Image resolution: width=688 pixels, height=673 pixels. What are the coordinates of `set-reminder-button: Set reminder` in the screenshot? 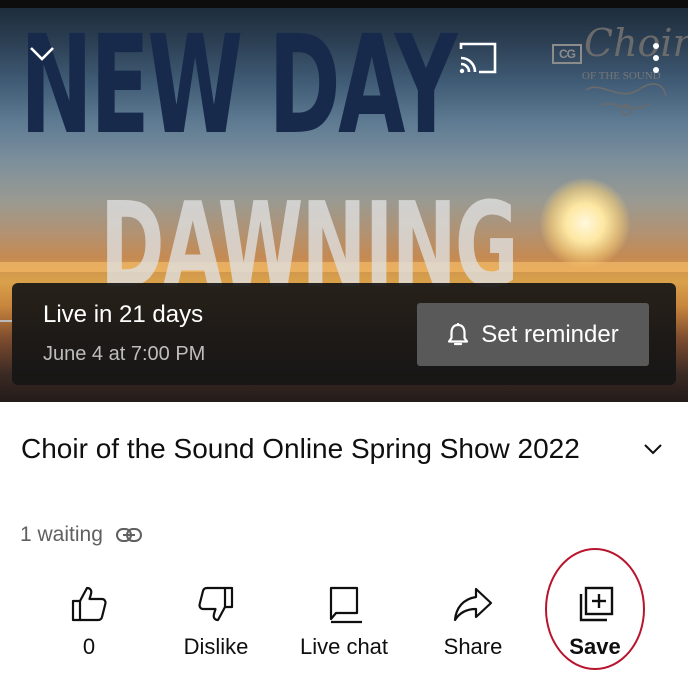 It's located at (533, 334).